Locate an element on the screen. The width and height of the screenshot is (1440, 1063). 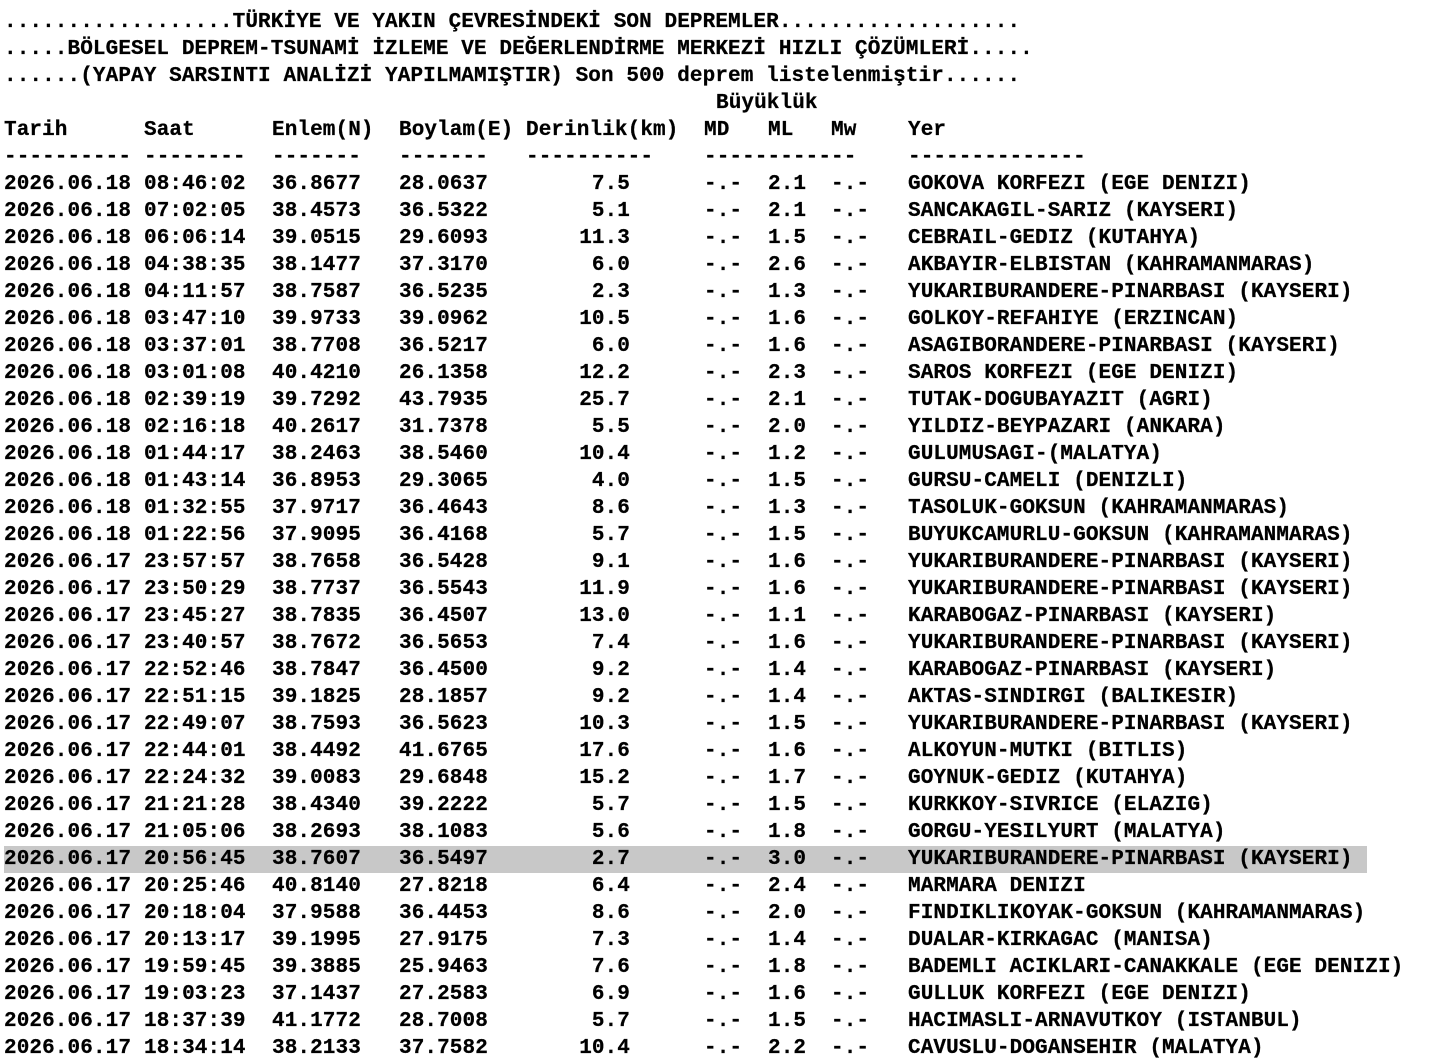
cell-place: HACIMASLI-ARNAVUTKOY (ISTANBUL) is located at coordinates (1105, 1021).